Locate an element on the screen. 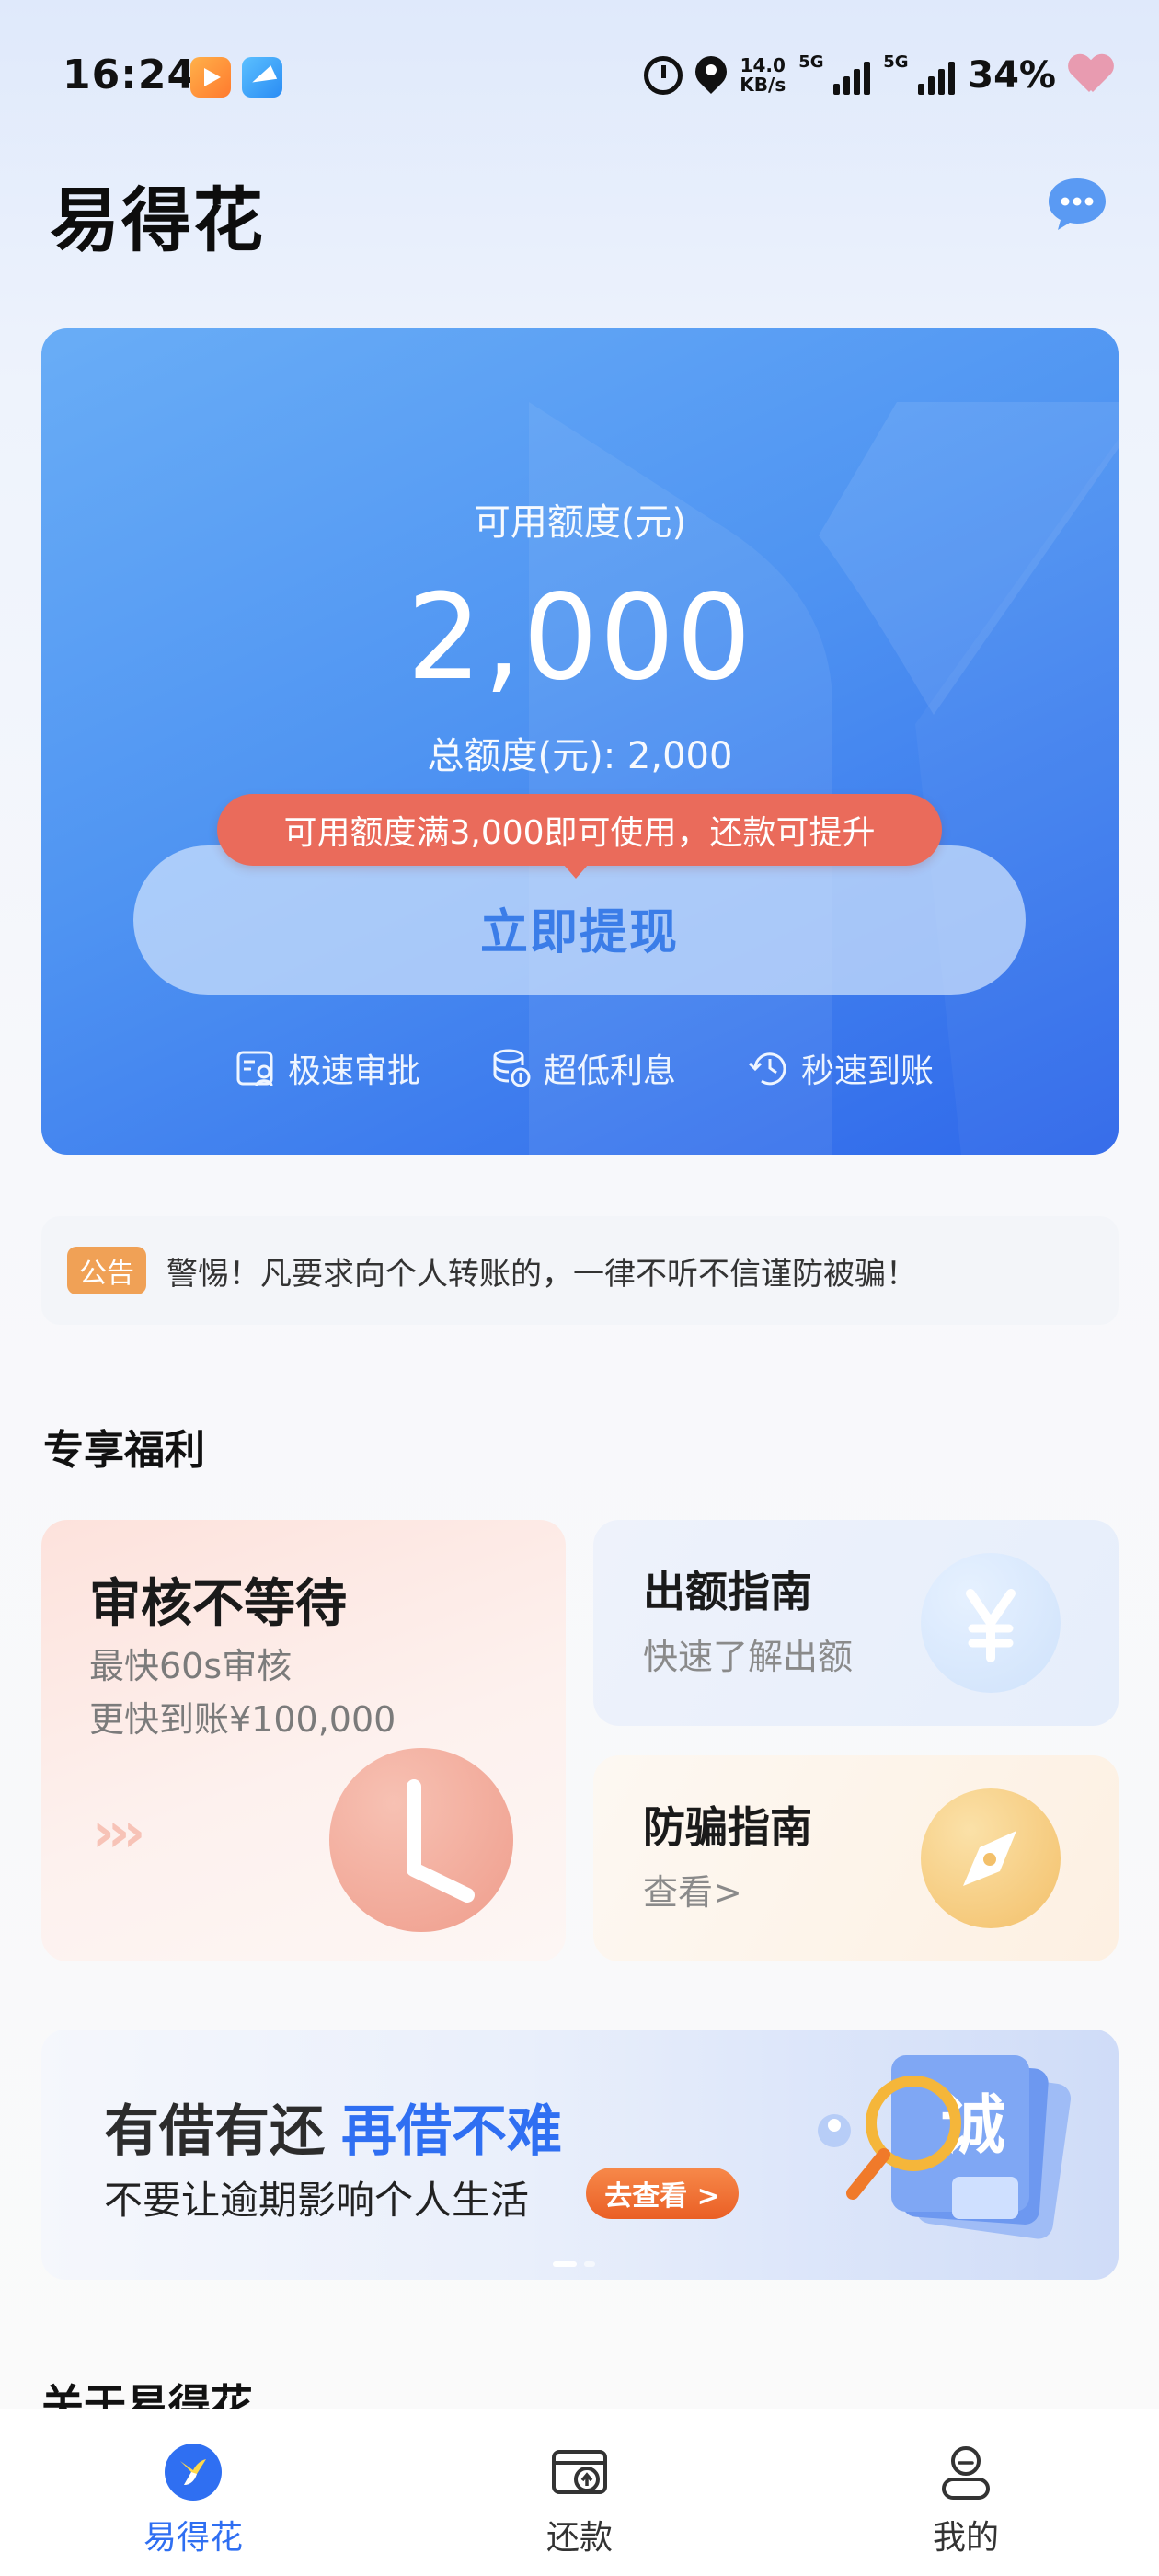  benefit-credit-guide-card: 出额指南 快速了解出额 is located at coordinates (856, 1623).